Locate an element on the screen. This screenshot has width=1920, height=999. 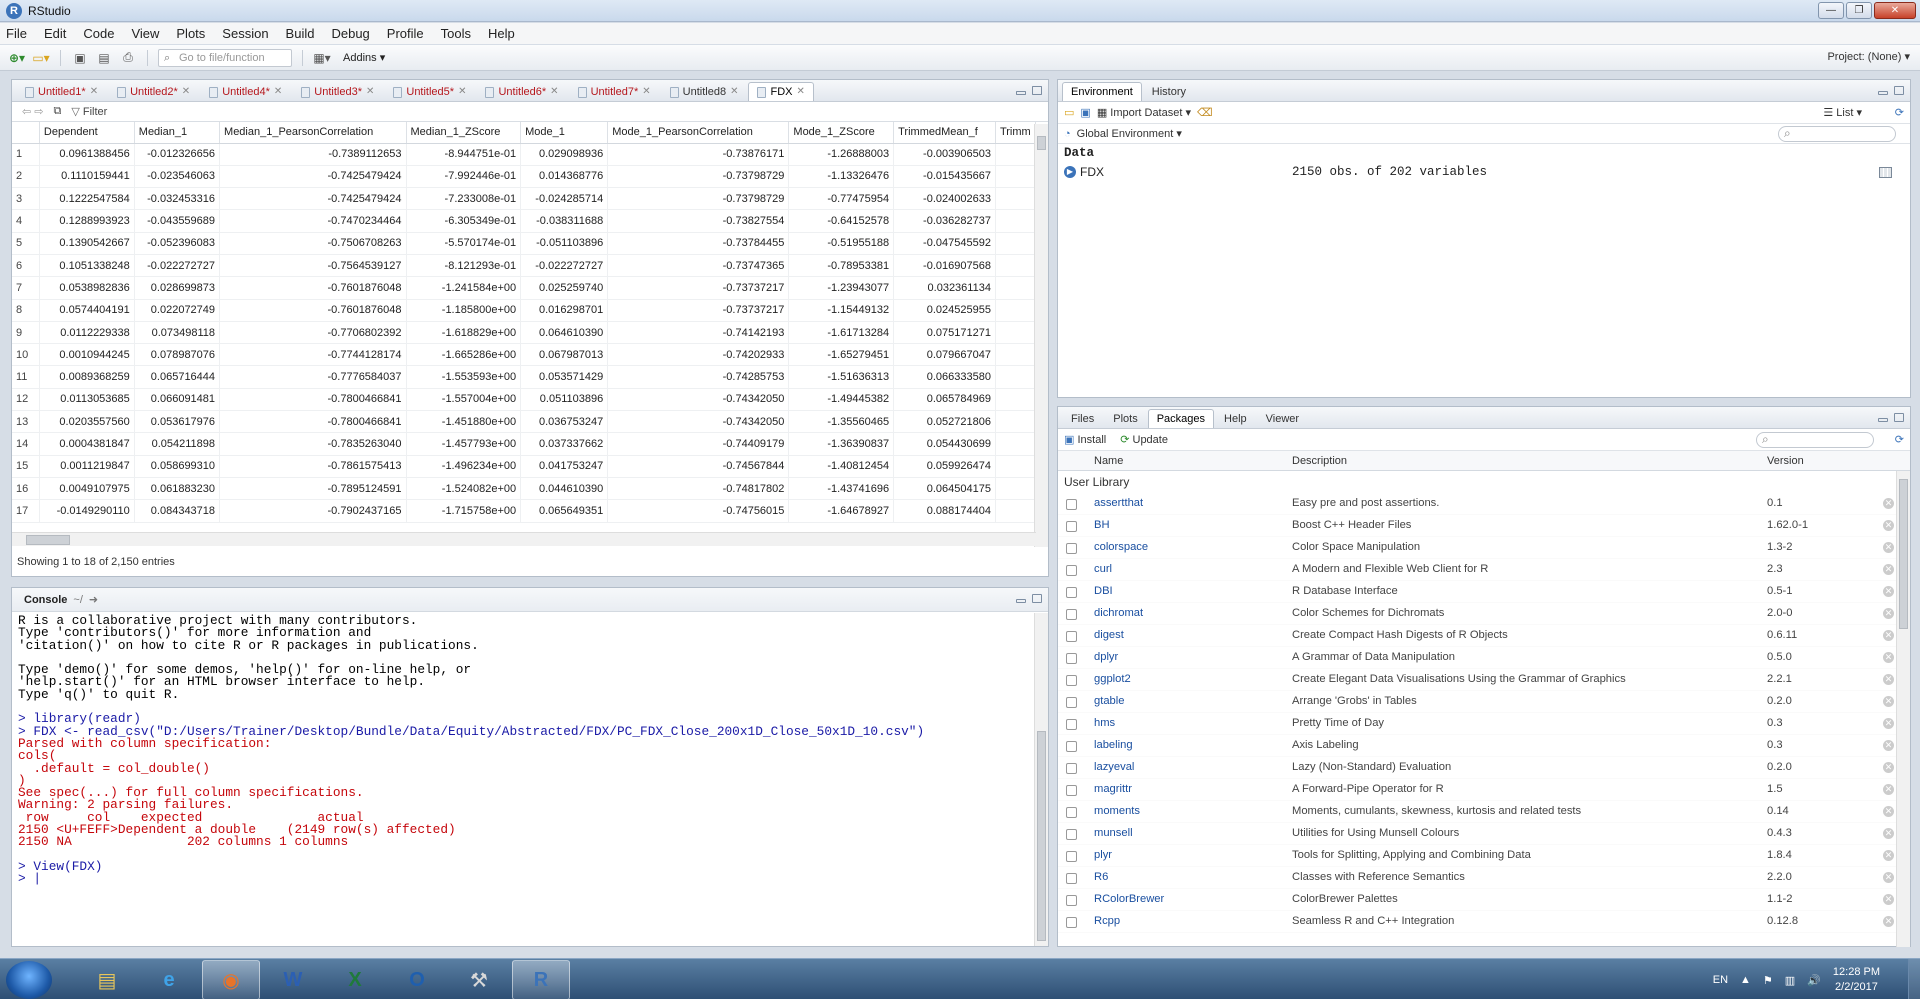
back-forward-icon: ⇦ ⇨ is located at coordinates (33, 111).